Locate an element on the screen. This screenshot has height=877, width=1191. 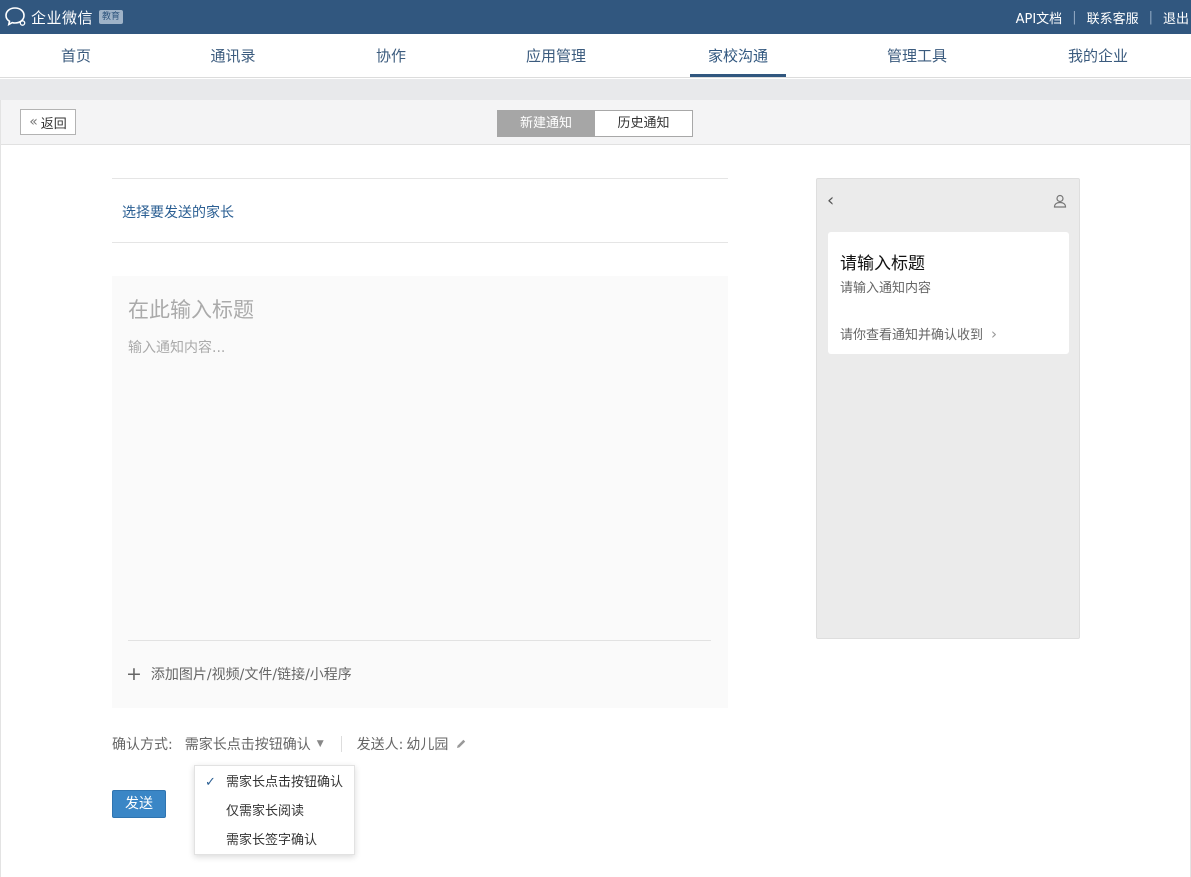
plus-icon: + is located at coordinates (134, 673).